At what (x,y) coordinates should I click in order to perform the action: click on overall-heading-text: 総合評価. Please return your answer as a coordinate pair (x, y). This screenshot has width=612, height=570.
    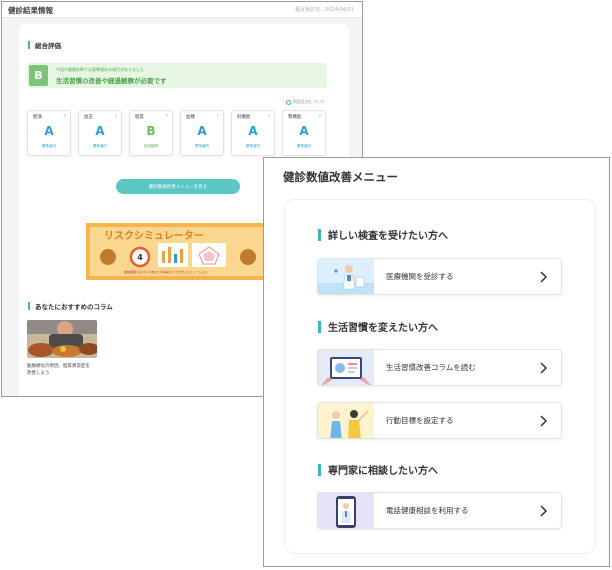
    Looking at the image, I should click on (48, 46).